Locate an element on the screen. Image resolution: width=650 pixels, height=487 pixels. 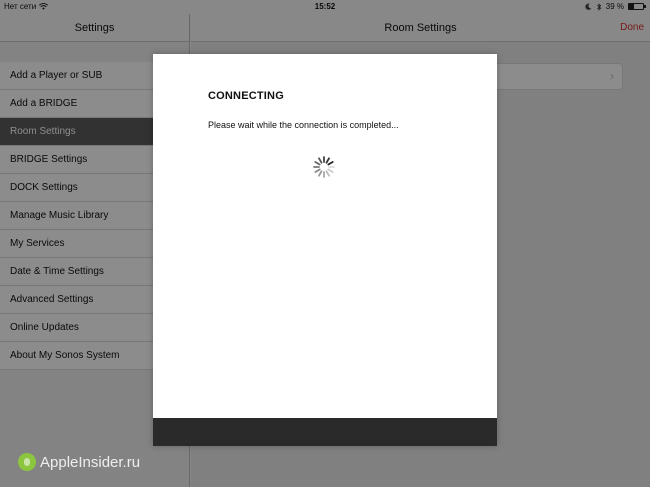
dialog-title: CONNECTING is located at coordinates (246, 96).